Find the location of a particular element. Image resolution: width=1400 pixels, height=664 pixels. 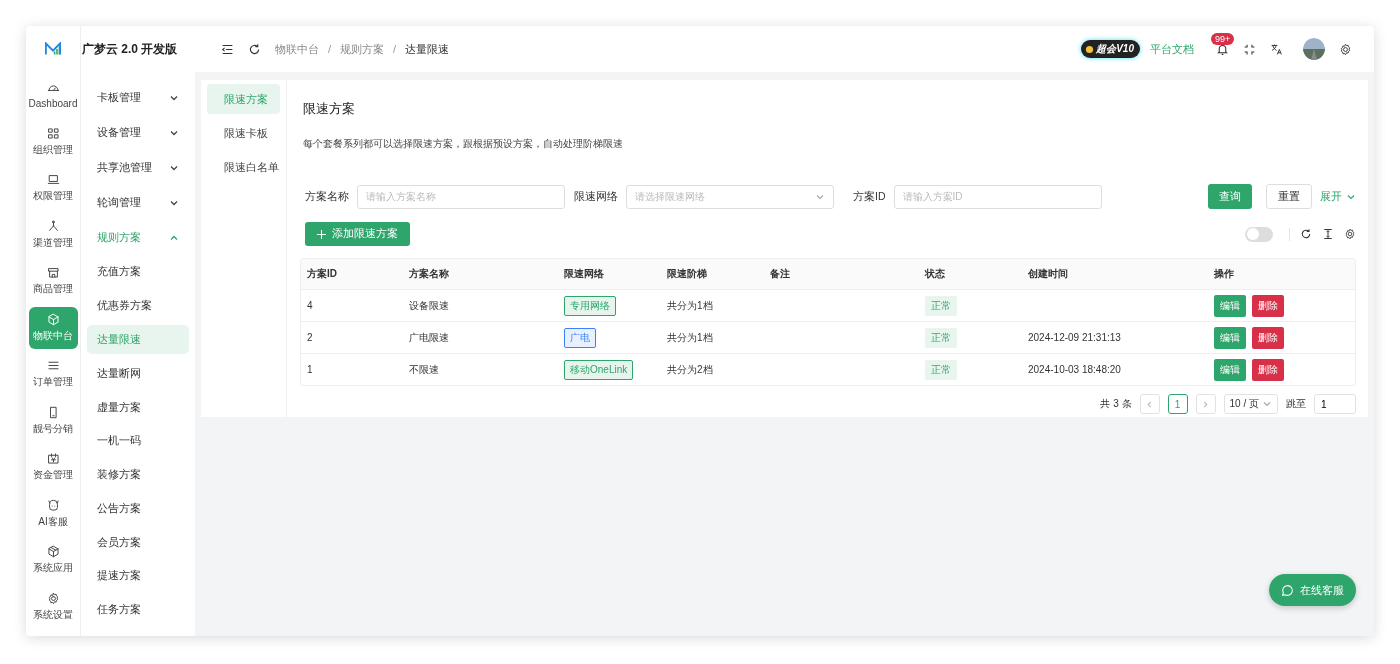

cube-icon is located at coordinates (53, 319).